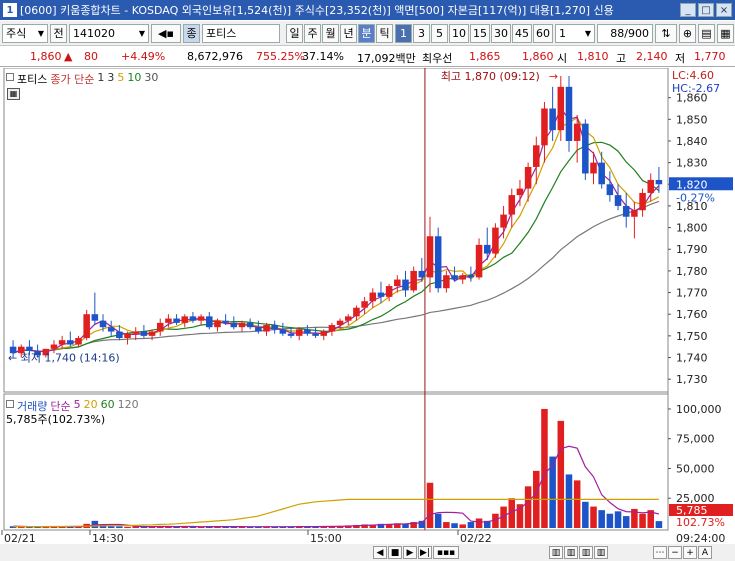  I want to click on indicator-icon: ⊕, so click(687, 33).